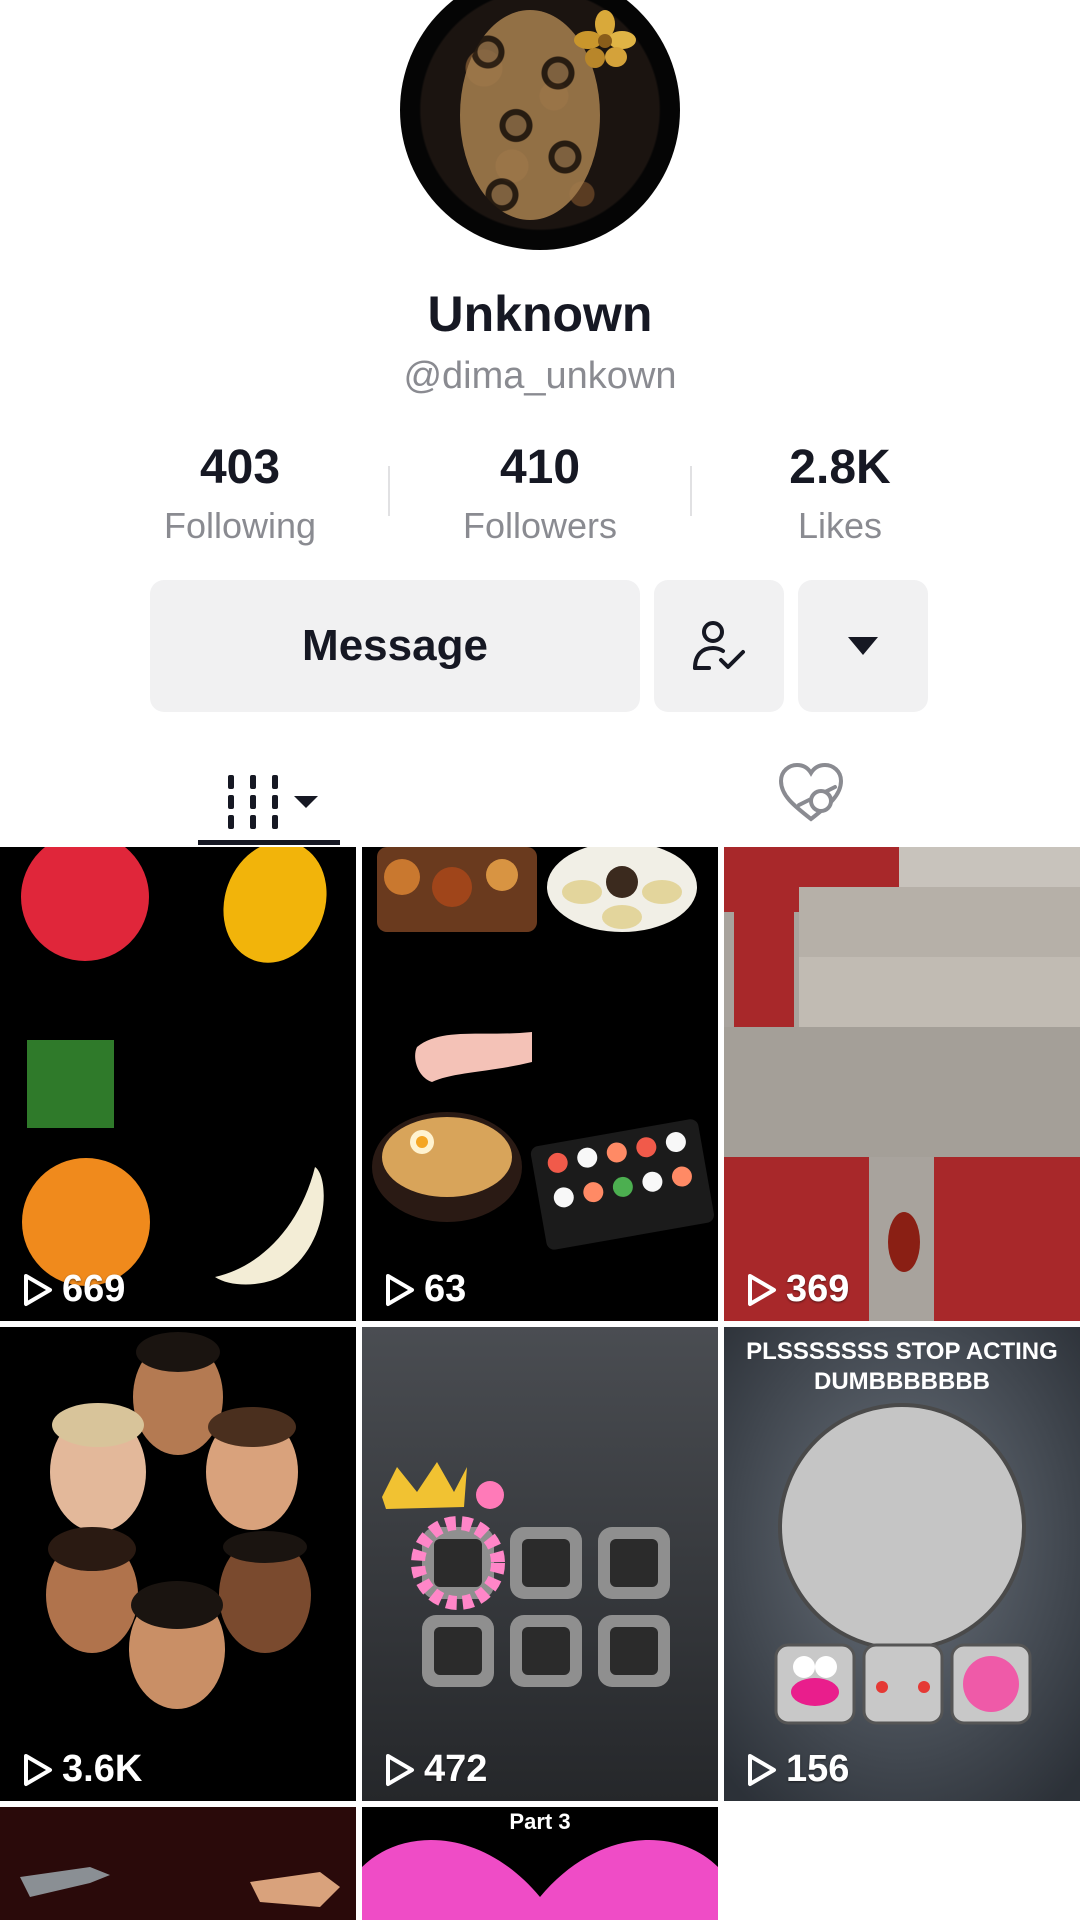 This screenshot has width=1080, height=1920. I want to click on video-tile: 472, so click(540, 1564).